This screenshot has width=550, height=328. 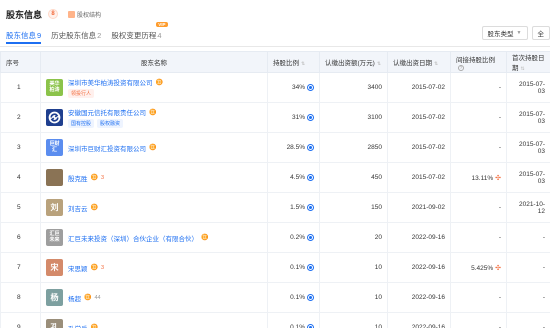 I want to click on tab-equity-changes: 股权变更历程4 VIP, so click(x=139, y=31).